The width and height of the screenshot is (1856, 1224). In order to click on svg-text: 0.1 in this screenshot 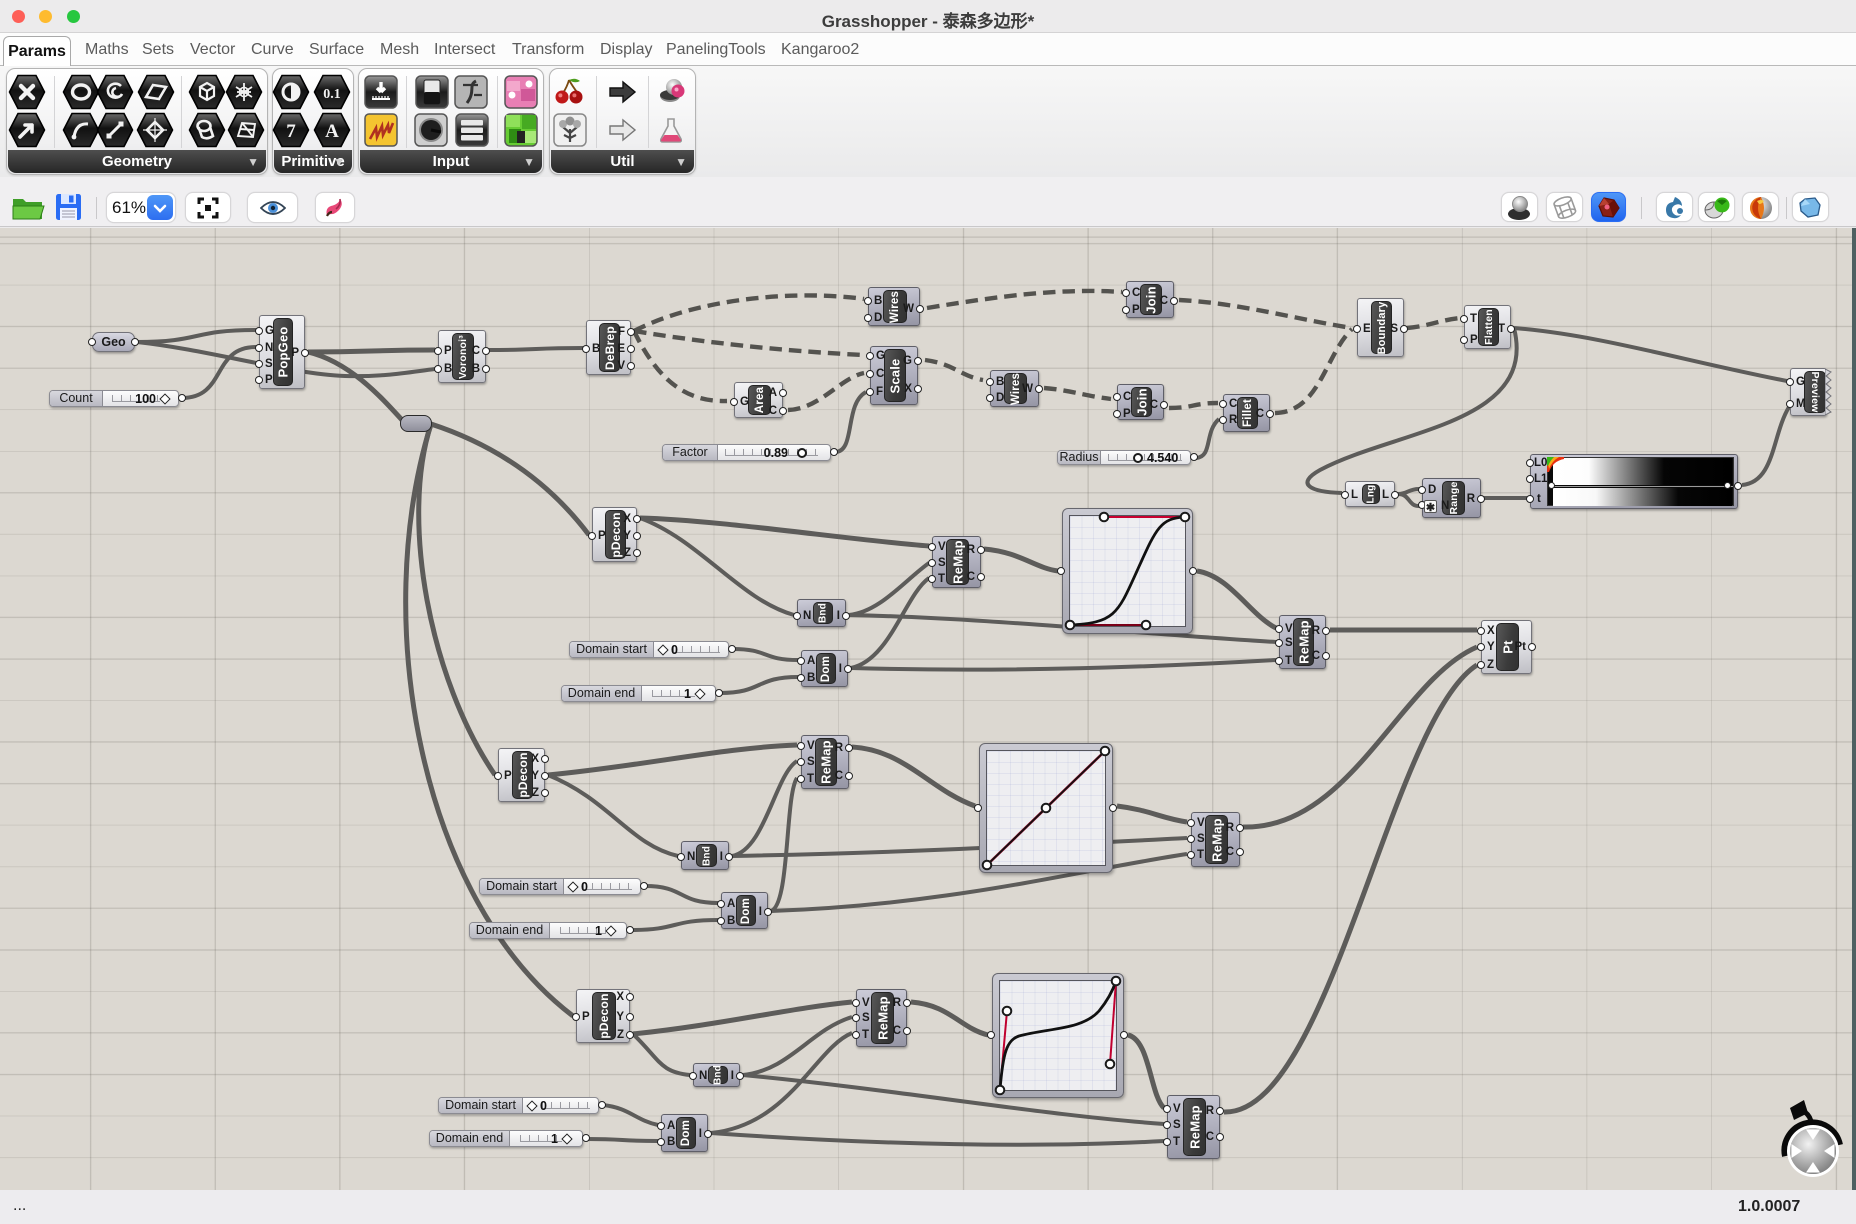, I will do `click(332, 94)`.